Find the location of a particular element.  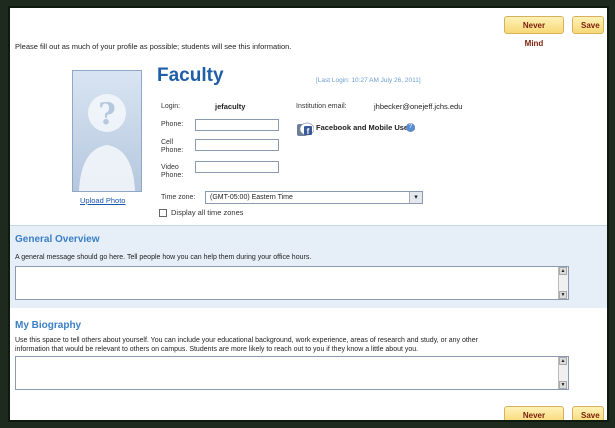

general-overview-textarea: ▲ ▼ is located at coordinates (292, 283).